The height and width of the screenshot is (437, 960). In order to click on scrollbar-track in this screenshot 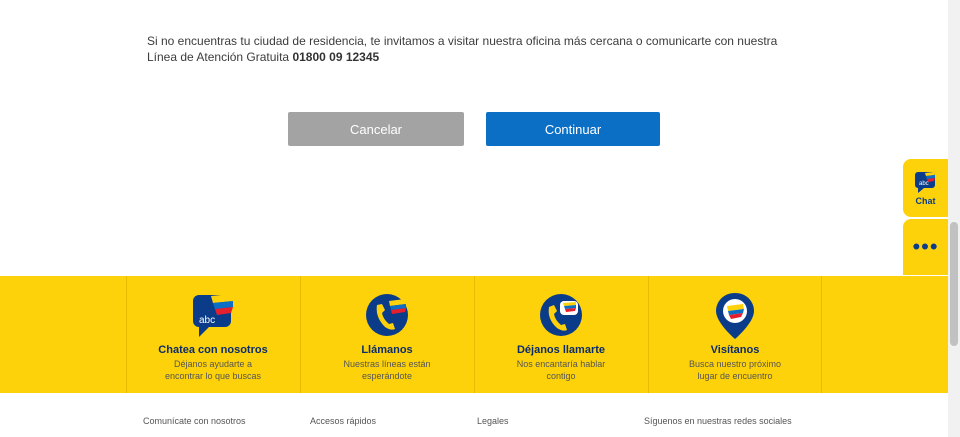, I will do `click(954, 218)`.